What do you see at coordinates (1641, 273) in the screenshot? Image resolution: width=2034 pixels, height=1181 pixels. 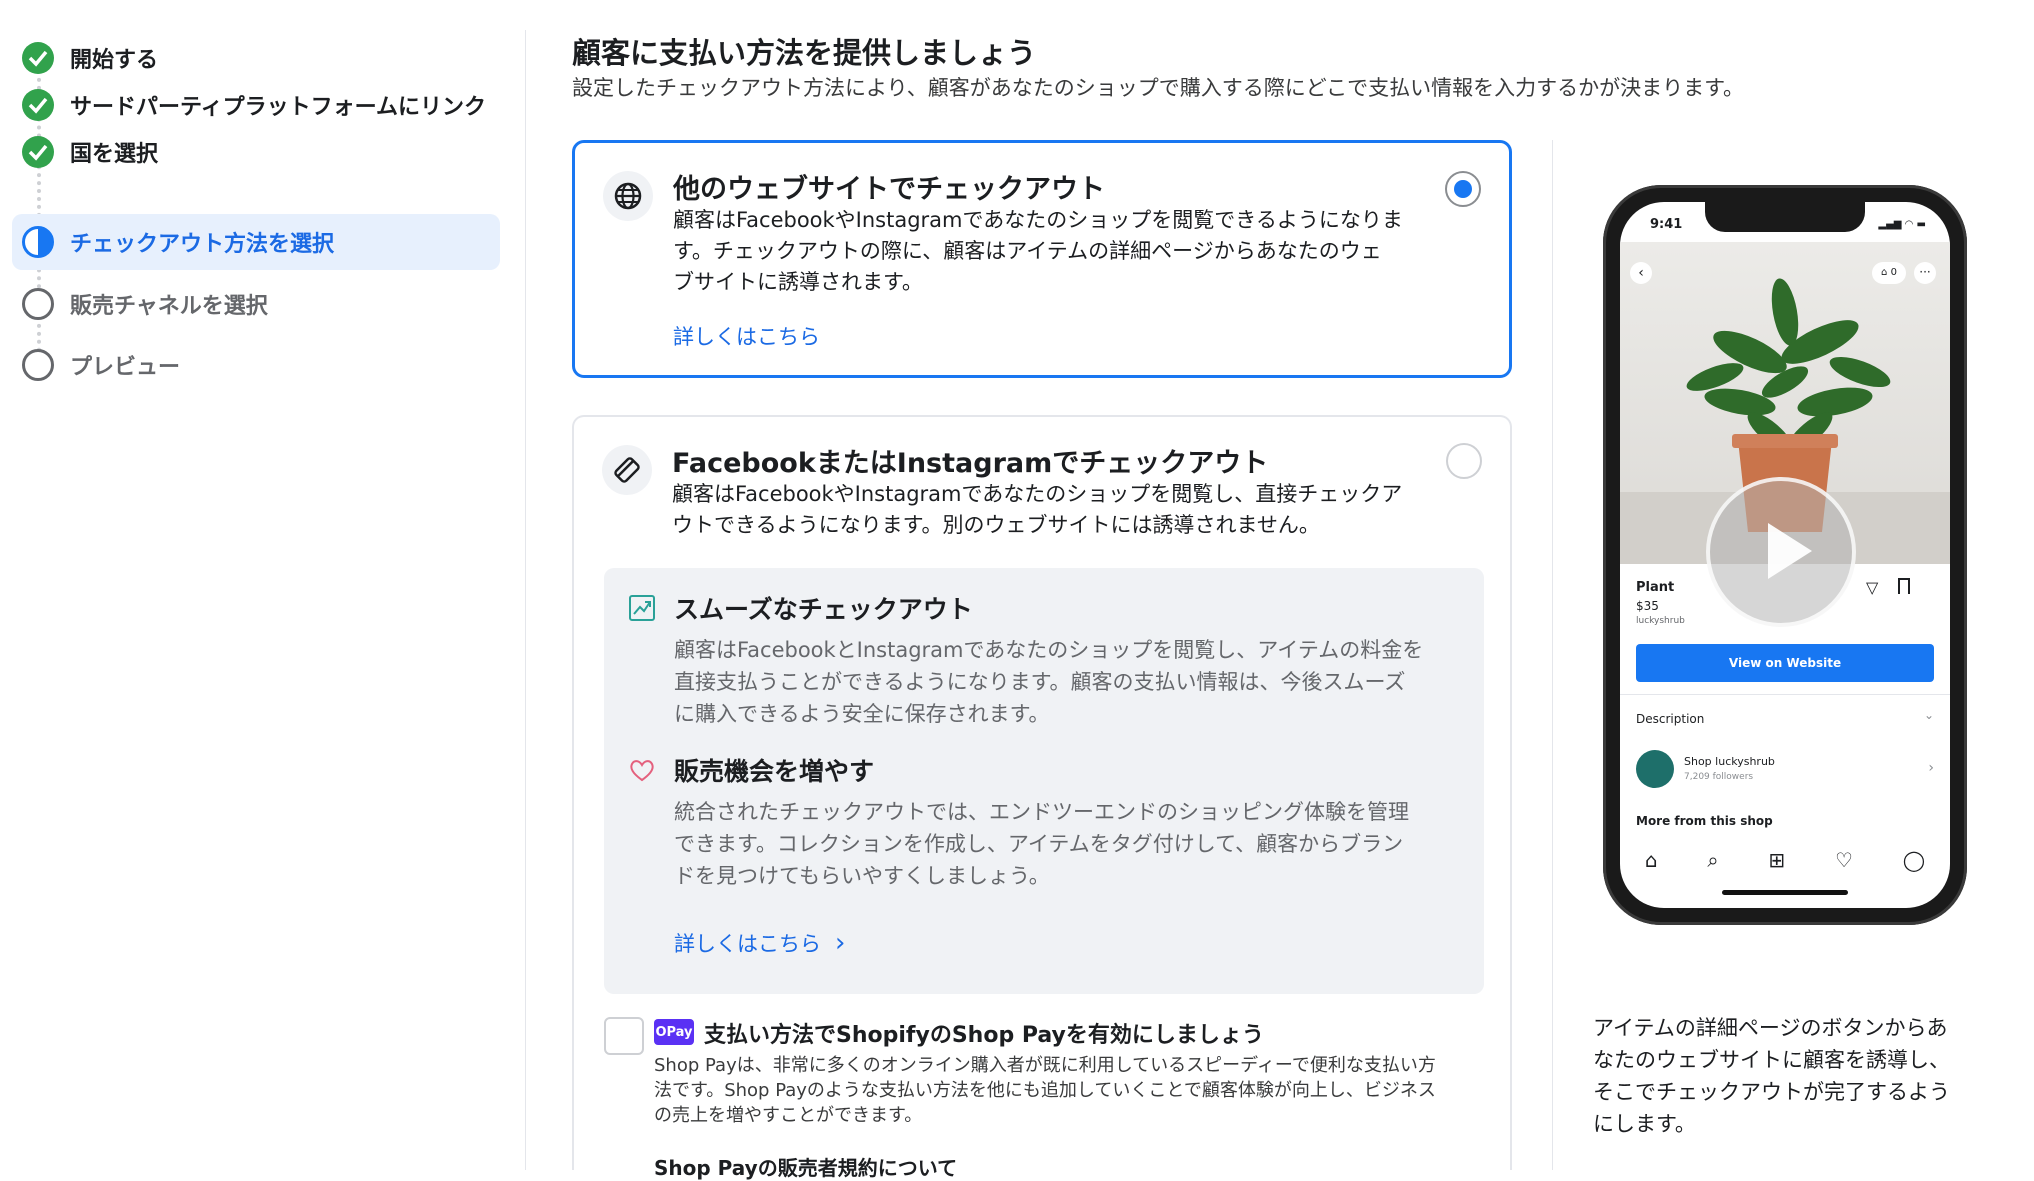 I see `back-icon: ‹` at bounding box center [1641, 273].